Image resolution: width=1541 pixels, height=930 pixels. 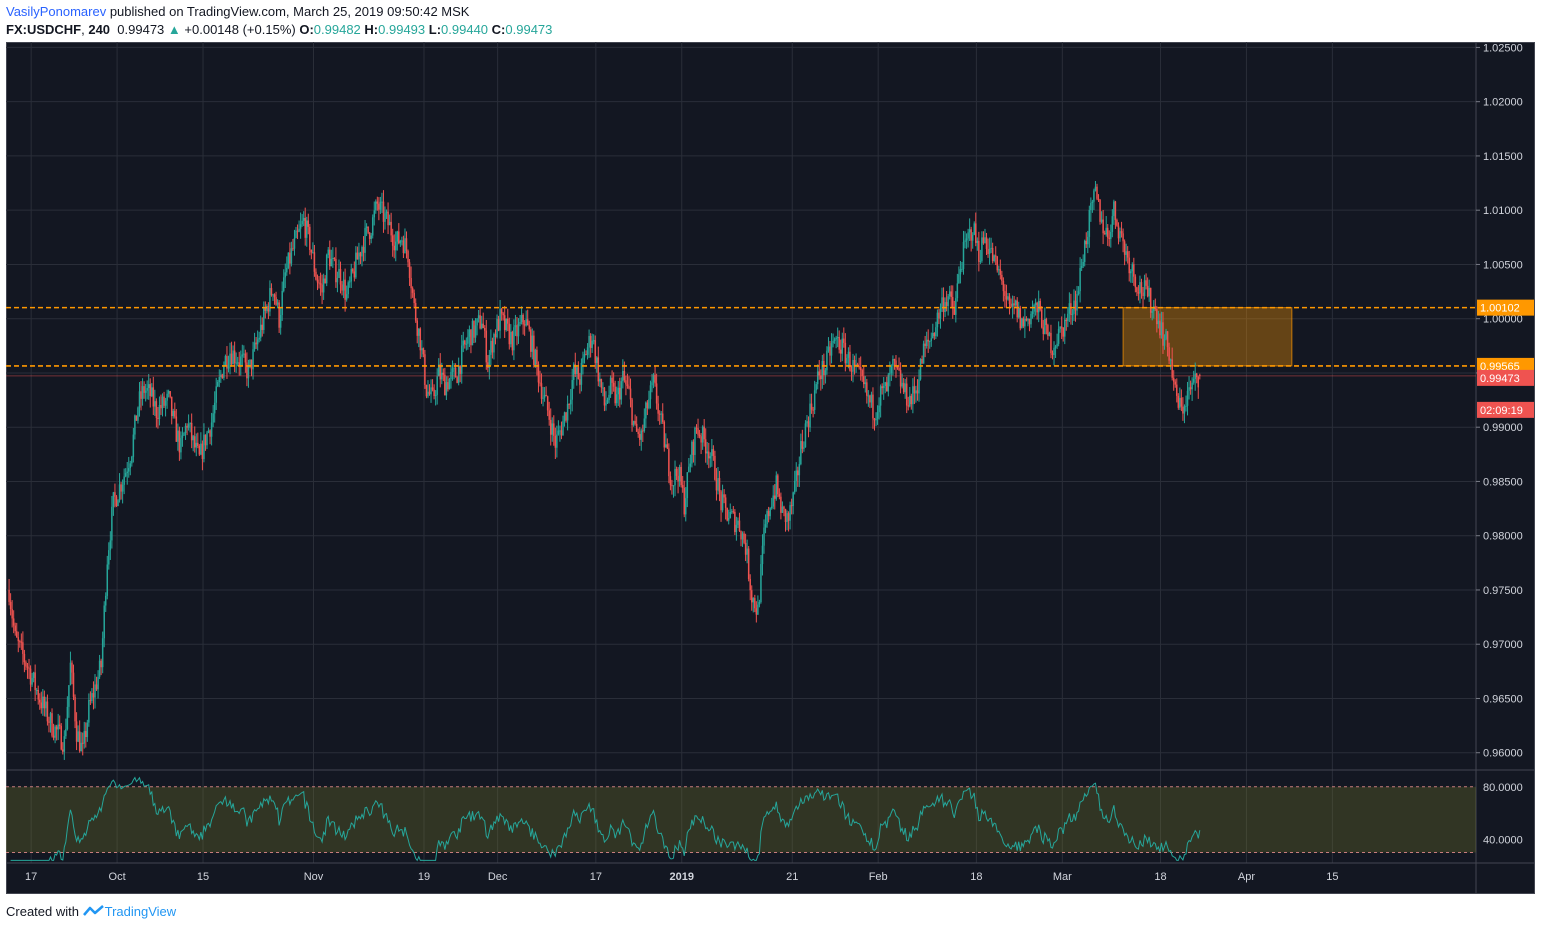 What do you see at coordinates (43, 29) in the screenshot?
I see `symbol-name: FX:USDCHF` at bounding box center [43, 29].